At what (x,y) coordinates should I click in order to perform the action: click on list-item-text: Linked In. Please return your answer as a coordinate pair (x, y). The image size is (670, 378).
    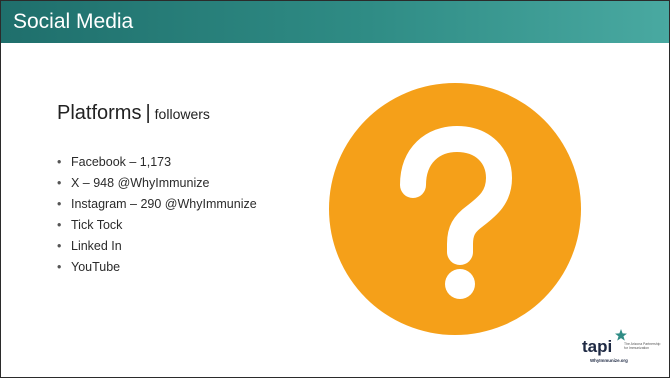
    Looking at the image, I should click on (96, 246).